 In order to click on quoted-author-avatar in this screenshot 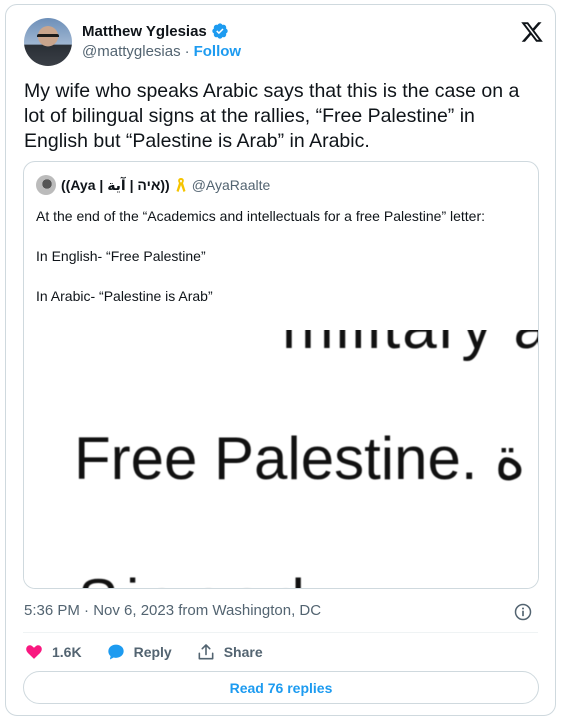, I will do `click(46, 185)`.